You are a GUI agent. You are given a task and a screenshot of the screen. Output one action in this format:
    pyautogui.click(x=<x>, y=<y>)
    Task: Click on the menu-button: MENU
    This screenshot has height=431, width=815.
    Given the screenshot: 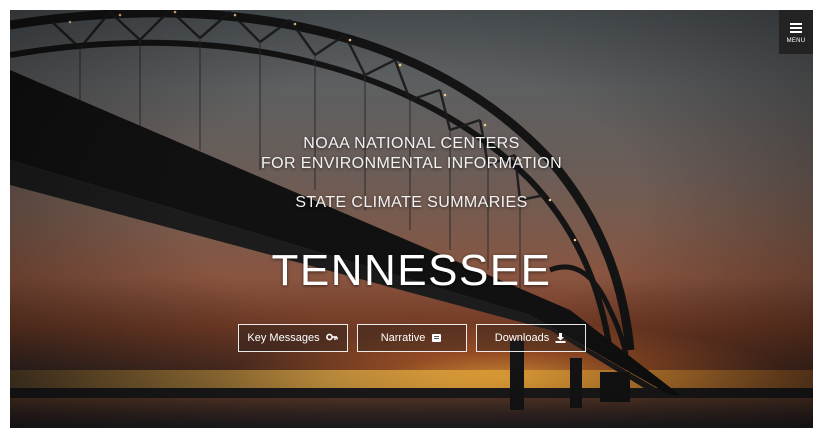 What is the action you would take?
    pyautogui.click(x=796, y=32)
    